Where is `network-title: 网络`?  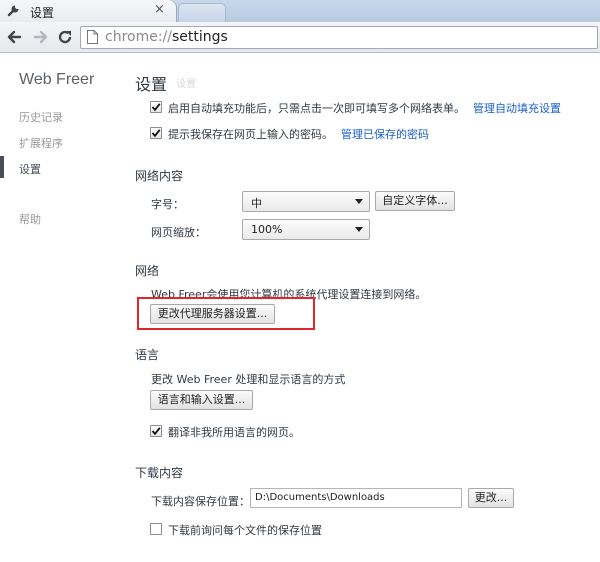
network-title: 网络 is located at coordinates (147, 271).